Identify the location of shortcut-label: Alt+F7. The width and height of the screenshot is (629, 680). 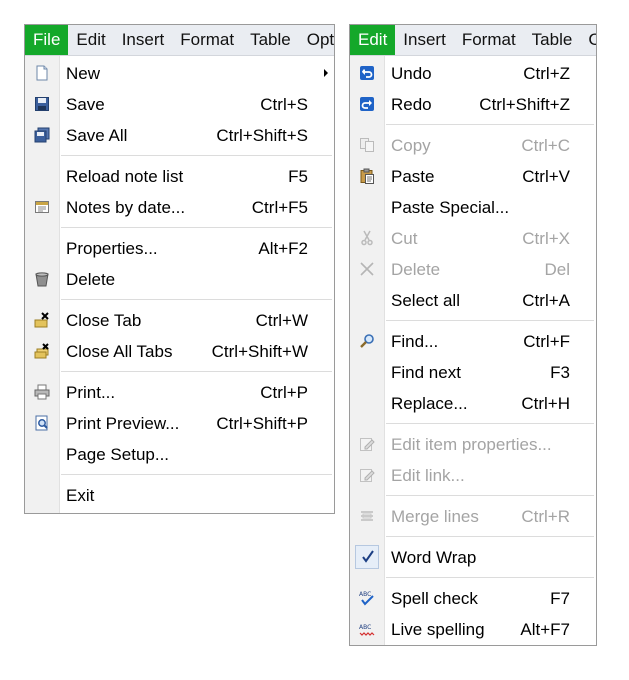
(545, 629).